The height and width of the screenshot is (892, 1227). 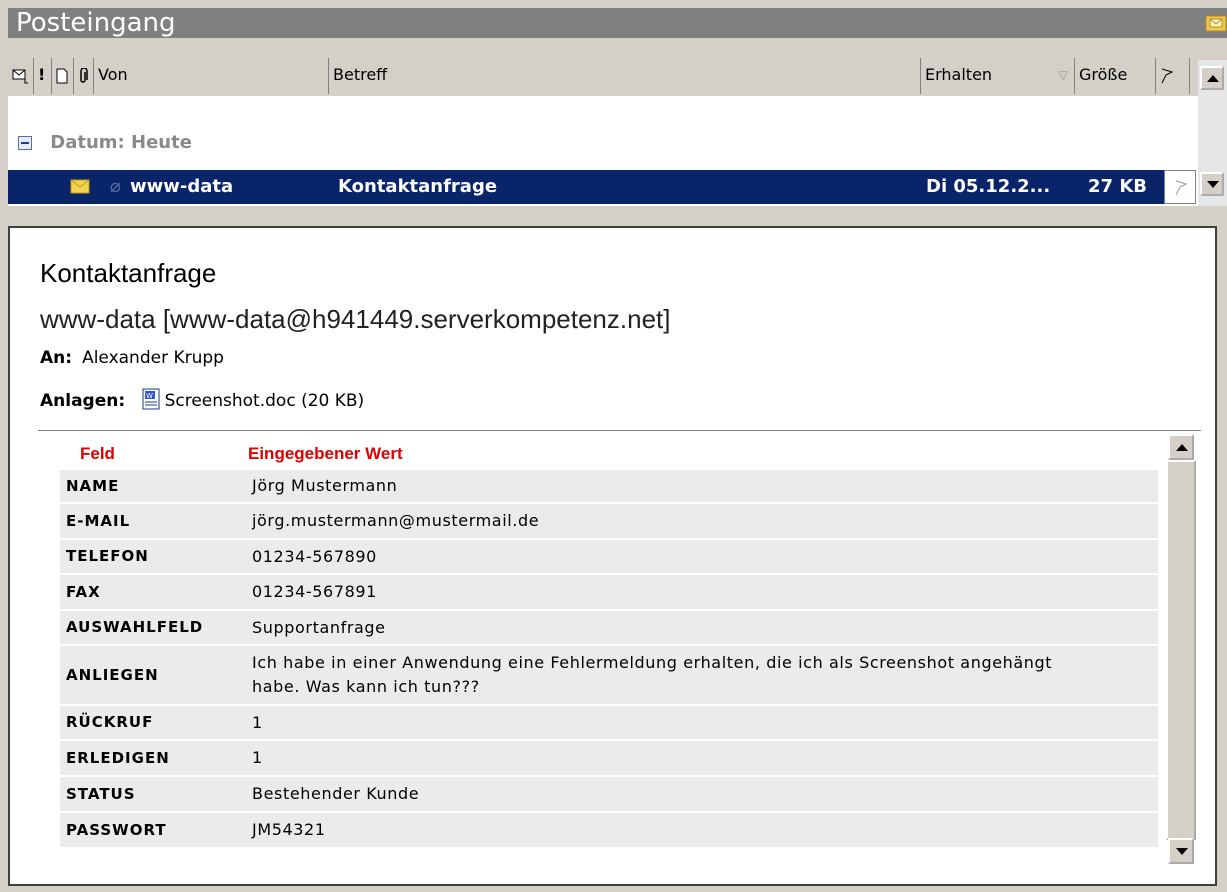 What do you see at coordinates (21, 76) in the screenshot?
I see `sort-by-read-icon` at bounding box center [21, 76].